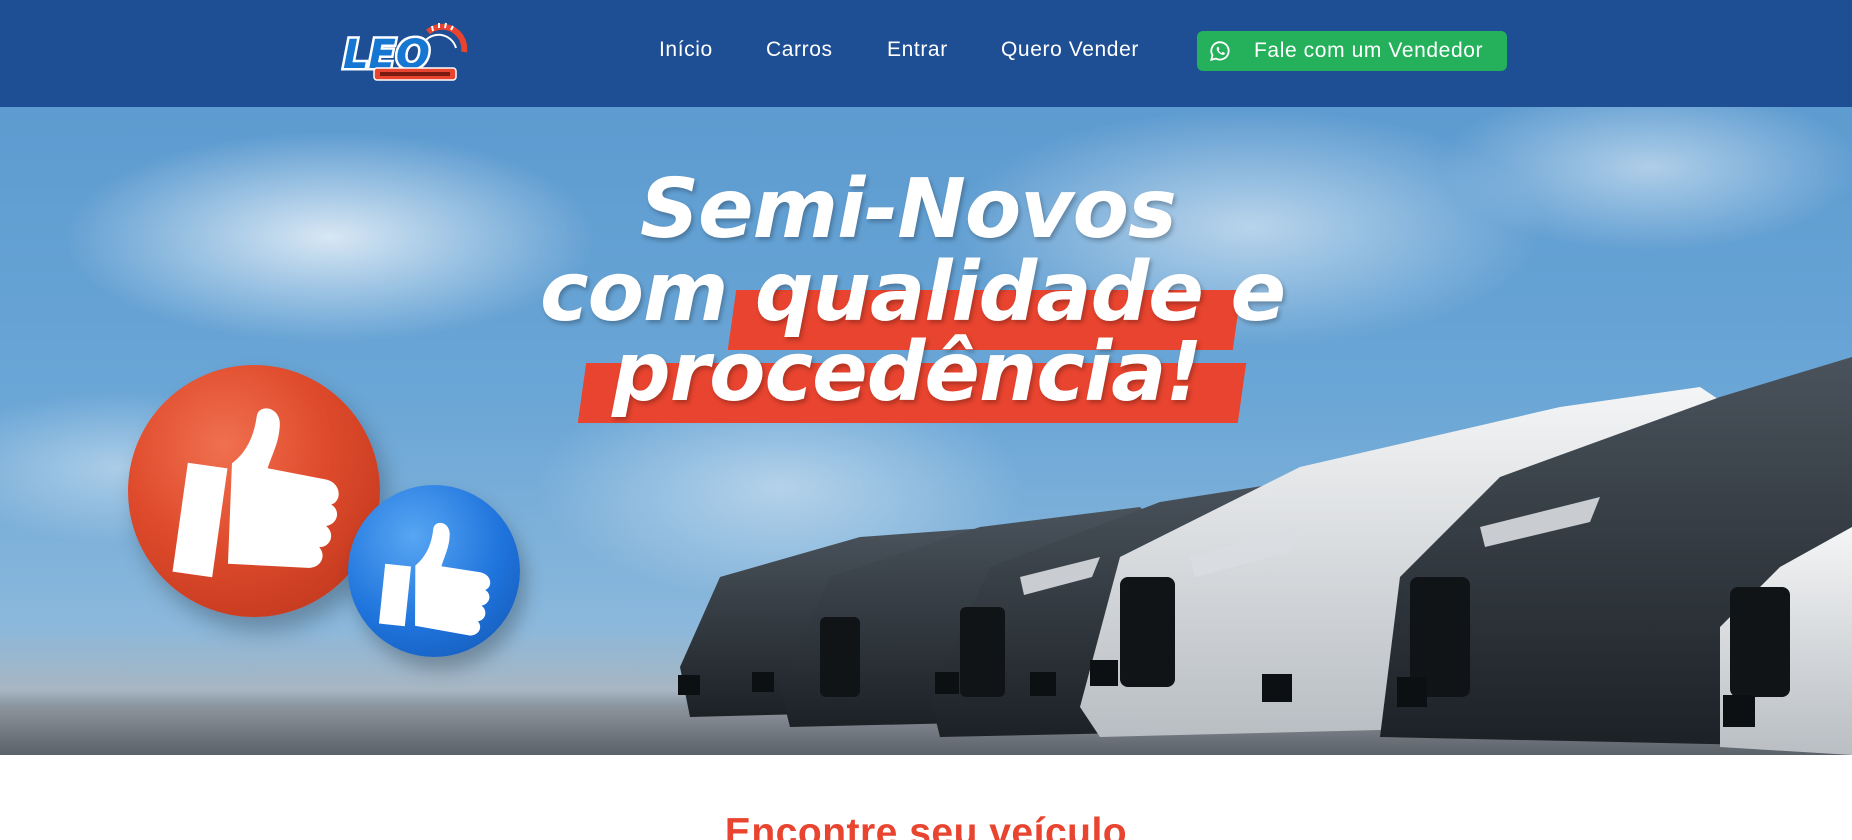 Image resolution: width=1852 pixels, height=840 pixels. What do you see at coordinates (686, 50) in the screenshot?
I see `nav-inicio-link: Início` at bounding box center [686, 50].